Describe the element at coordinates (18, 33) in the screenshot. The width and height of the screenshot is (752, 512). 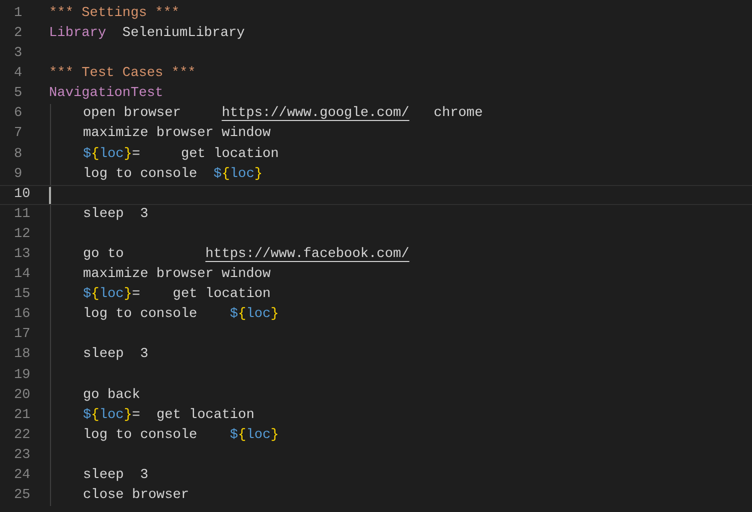
I see `line-number: 2` at that location.